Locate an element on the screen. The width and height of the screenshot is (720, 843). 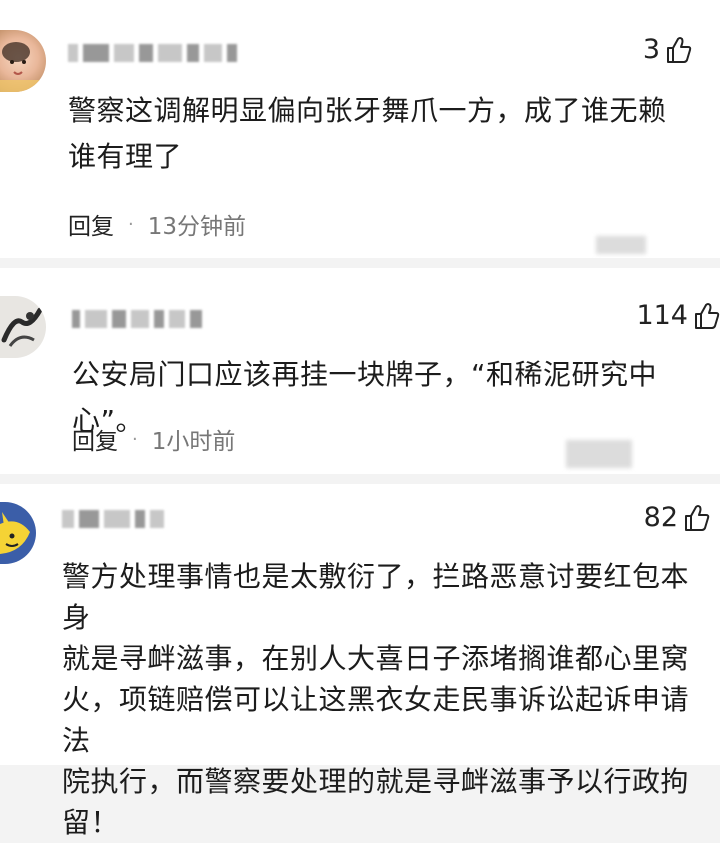
comment-meta: 回复 · 13分钟前 is located at coordinates (157, 224).